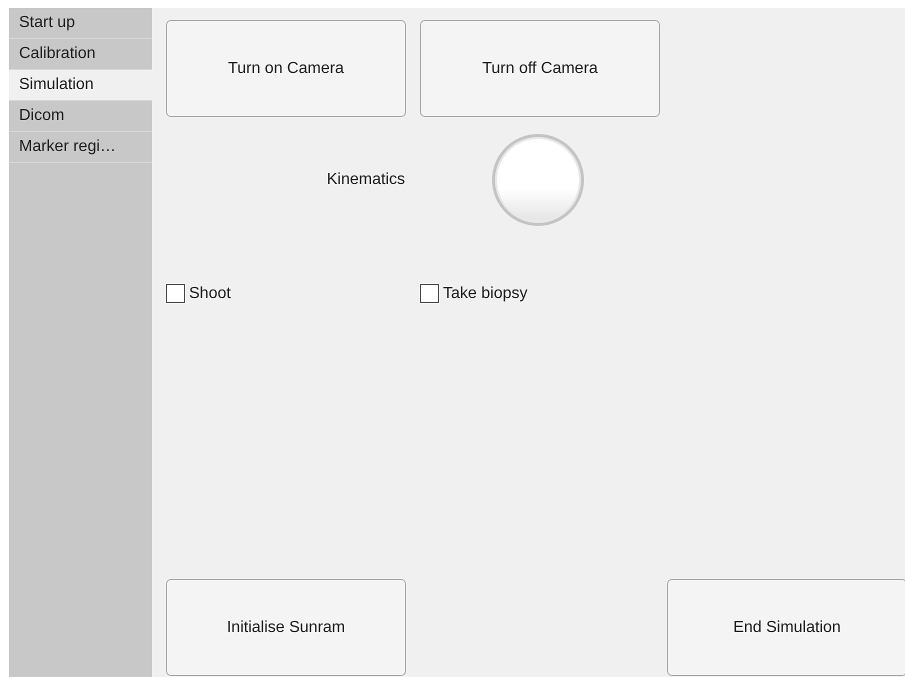 The width and height of the screenshot is (905, 677). Describe the element at coordinates (286, 68) in the screenshot. I see `camera-button: Turn on Camera` at that location.